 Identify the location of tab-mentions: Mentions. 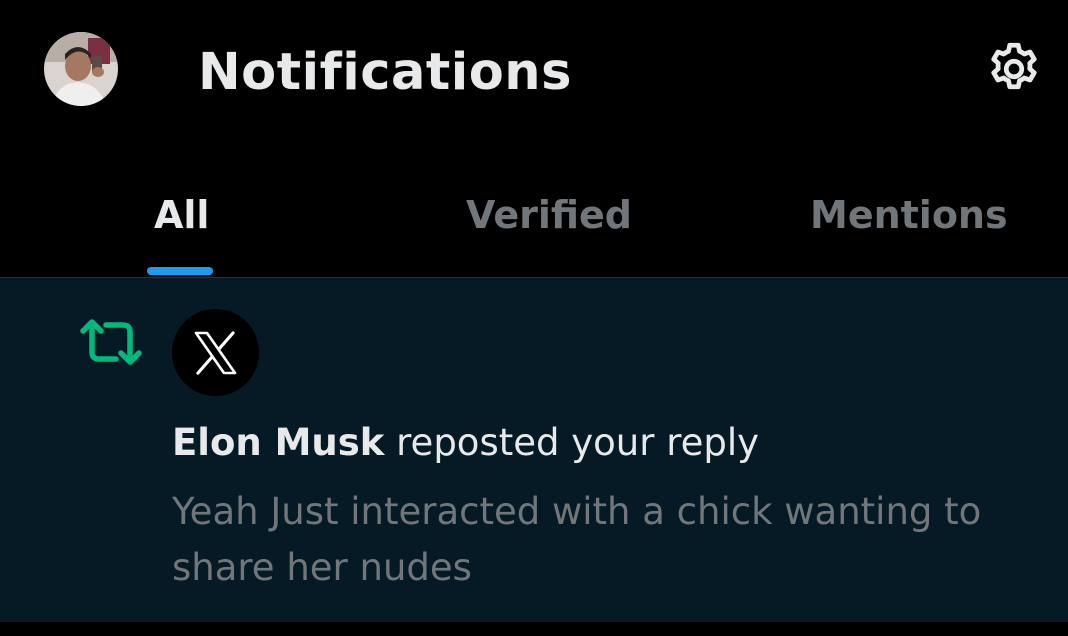
(905, 219).